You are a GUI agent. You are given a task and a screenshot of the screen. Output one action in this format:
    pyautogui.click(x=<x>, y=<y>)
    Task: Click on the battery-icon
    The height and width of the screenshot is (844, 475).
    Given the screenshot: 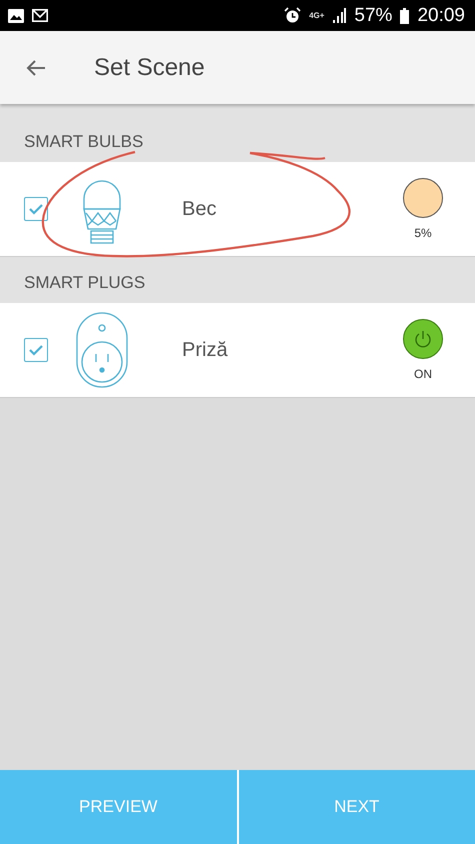 What is the action you would take?
    pyautogui.click(x=405, y=16)
    